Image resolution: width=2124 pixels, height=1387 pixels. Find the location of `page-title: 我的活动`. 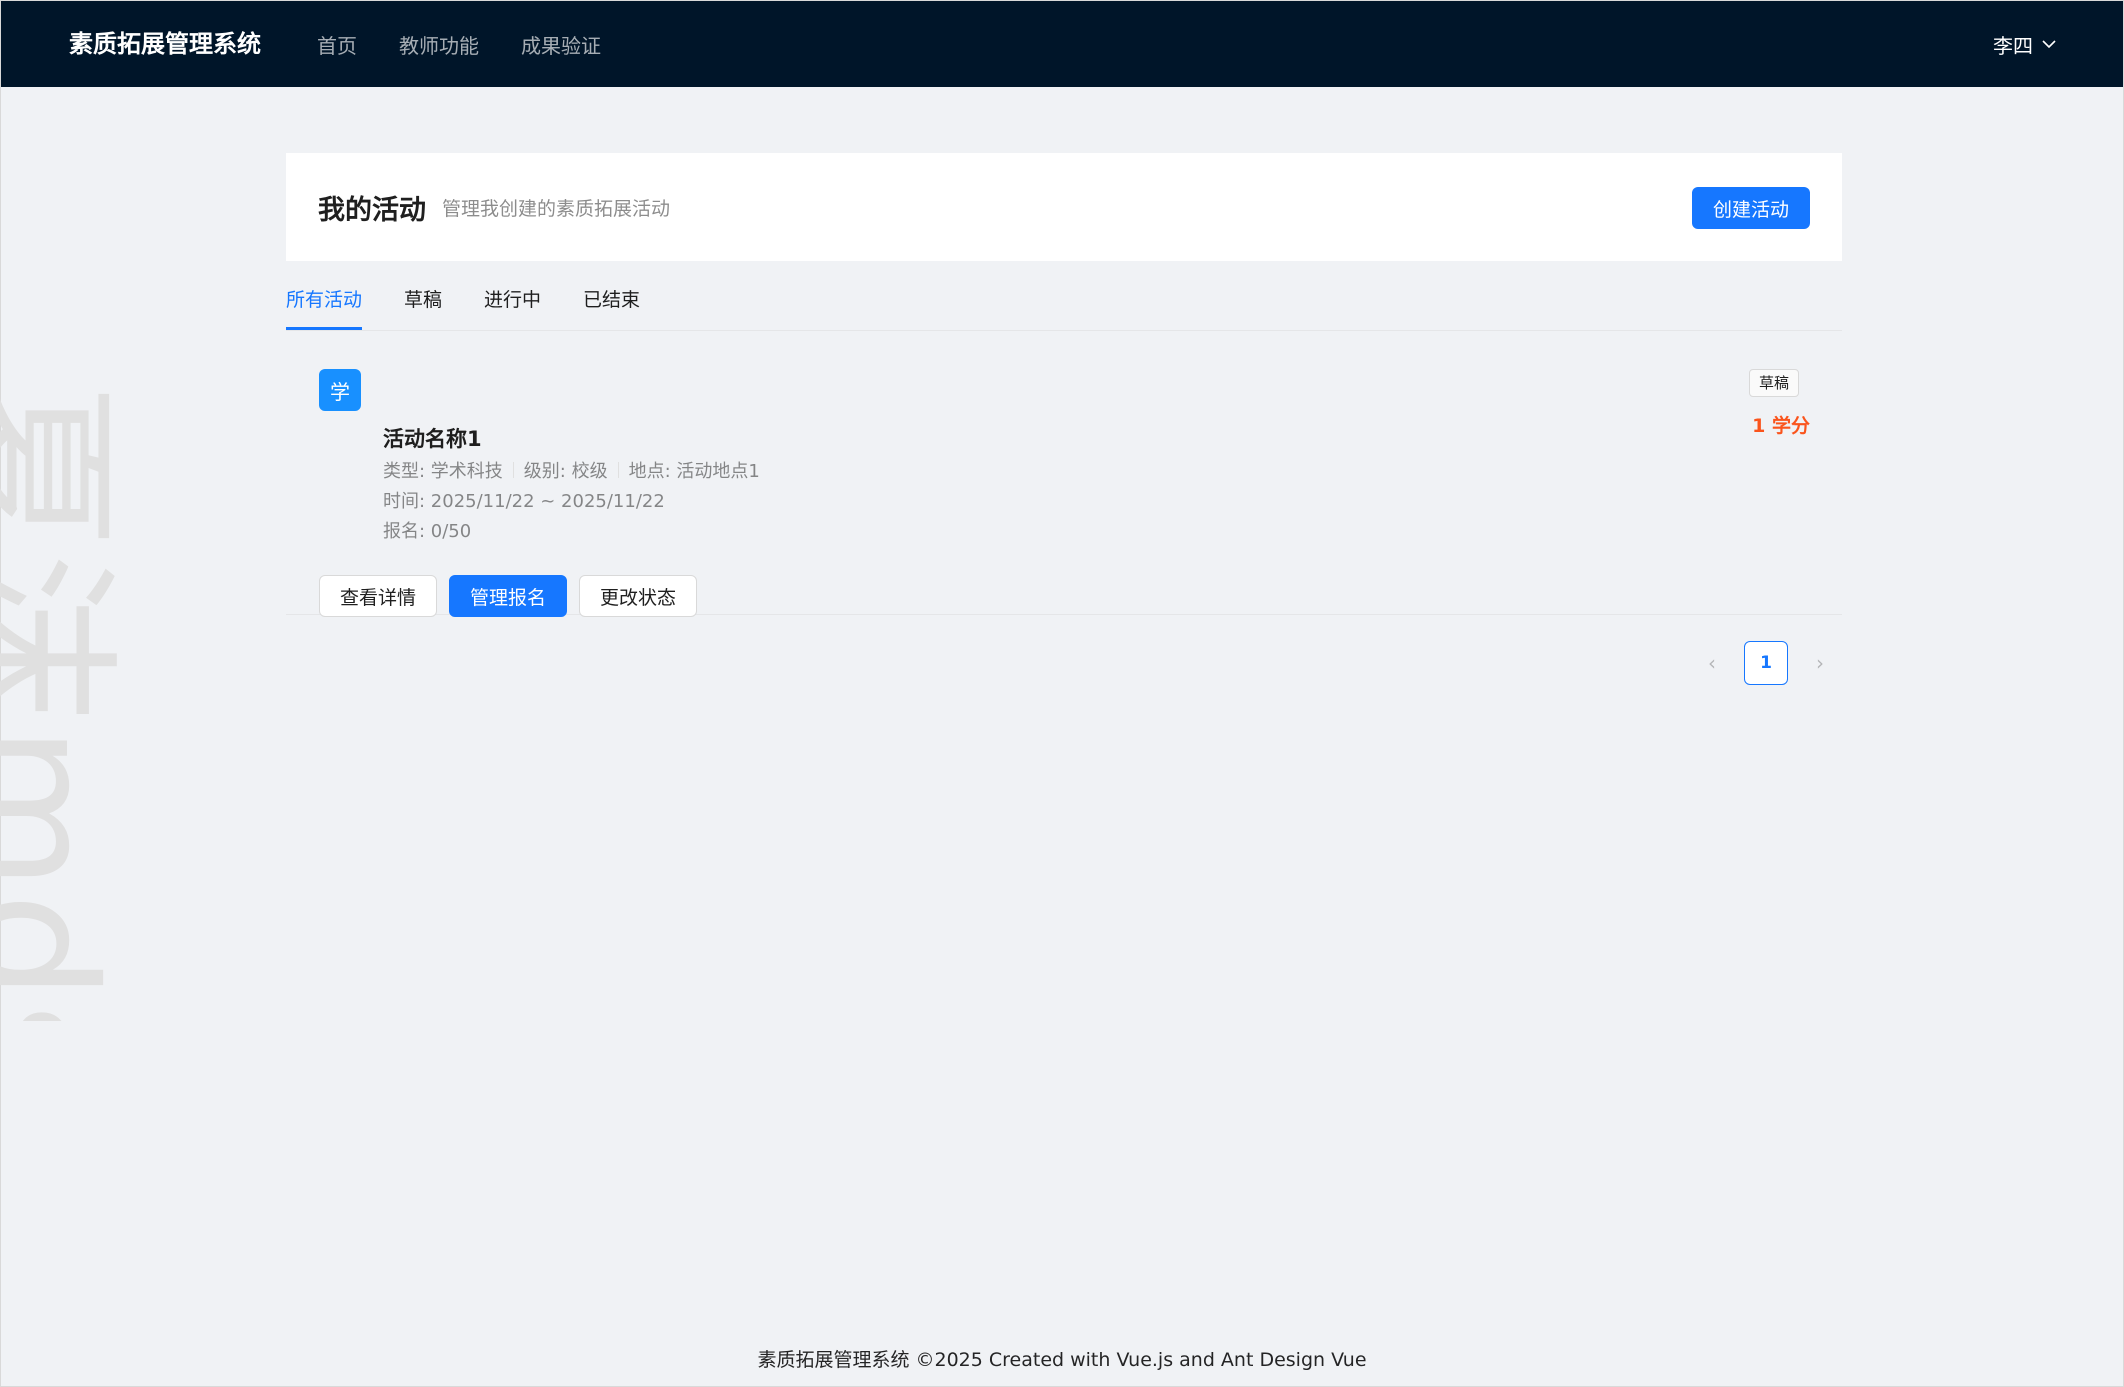

page-title: 我的活动 is located at coordinates (372, 210).